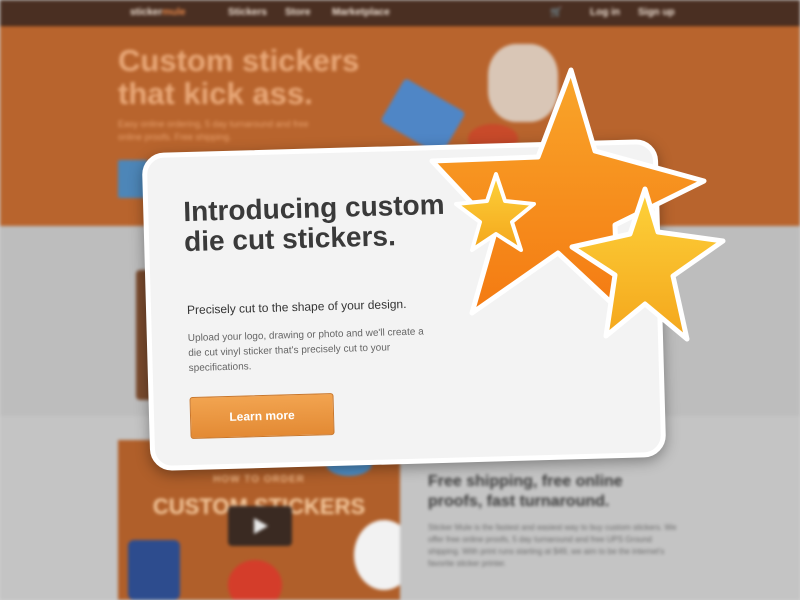 The height and width of the screenshot is (600, 800). What do you see at coordinates (262, 416) in the screenshot?
I see `learn-more-button: Learn more` at bounding box center [262, 416].